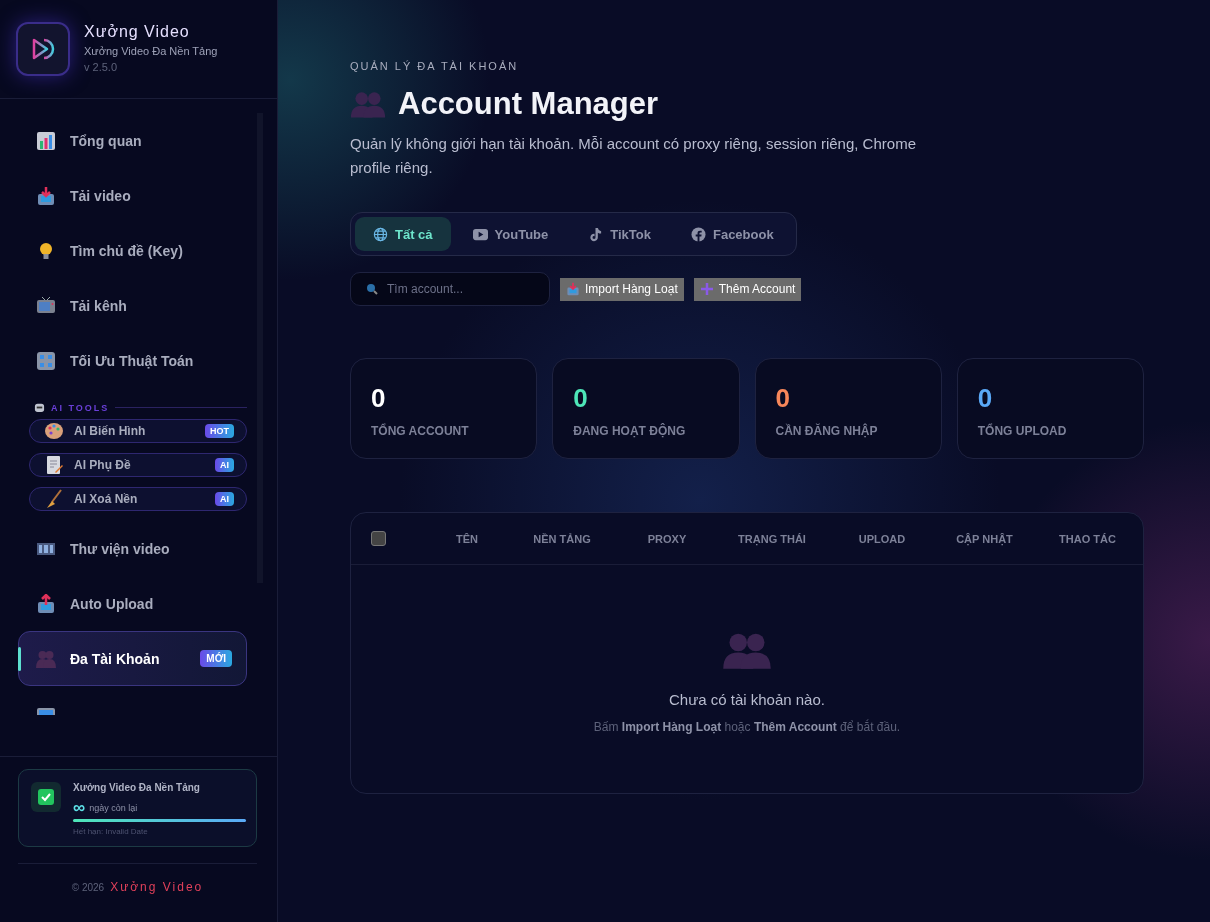 The width and height of the screenshot is (1210, 922). Describe the element at coordinates (138, 499) in the screenshot. I see `ai-tool-item: AI Xoá Nền AI` at that location.